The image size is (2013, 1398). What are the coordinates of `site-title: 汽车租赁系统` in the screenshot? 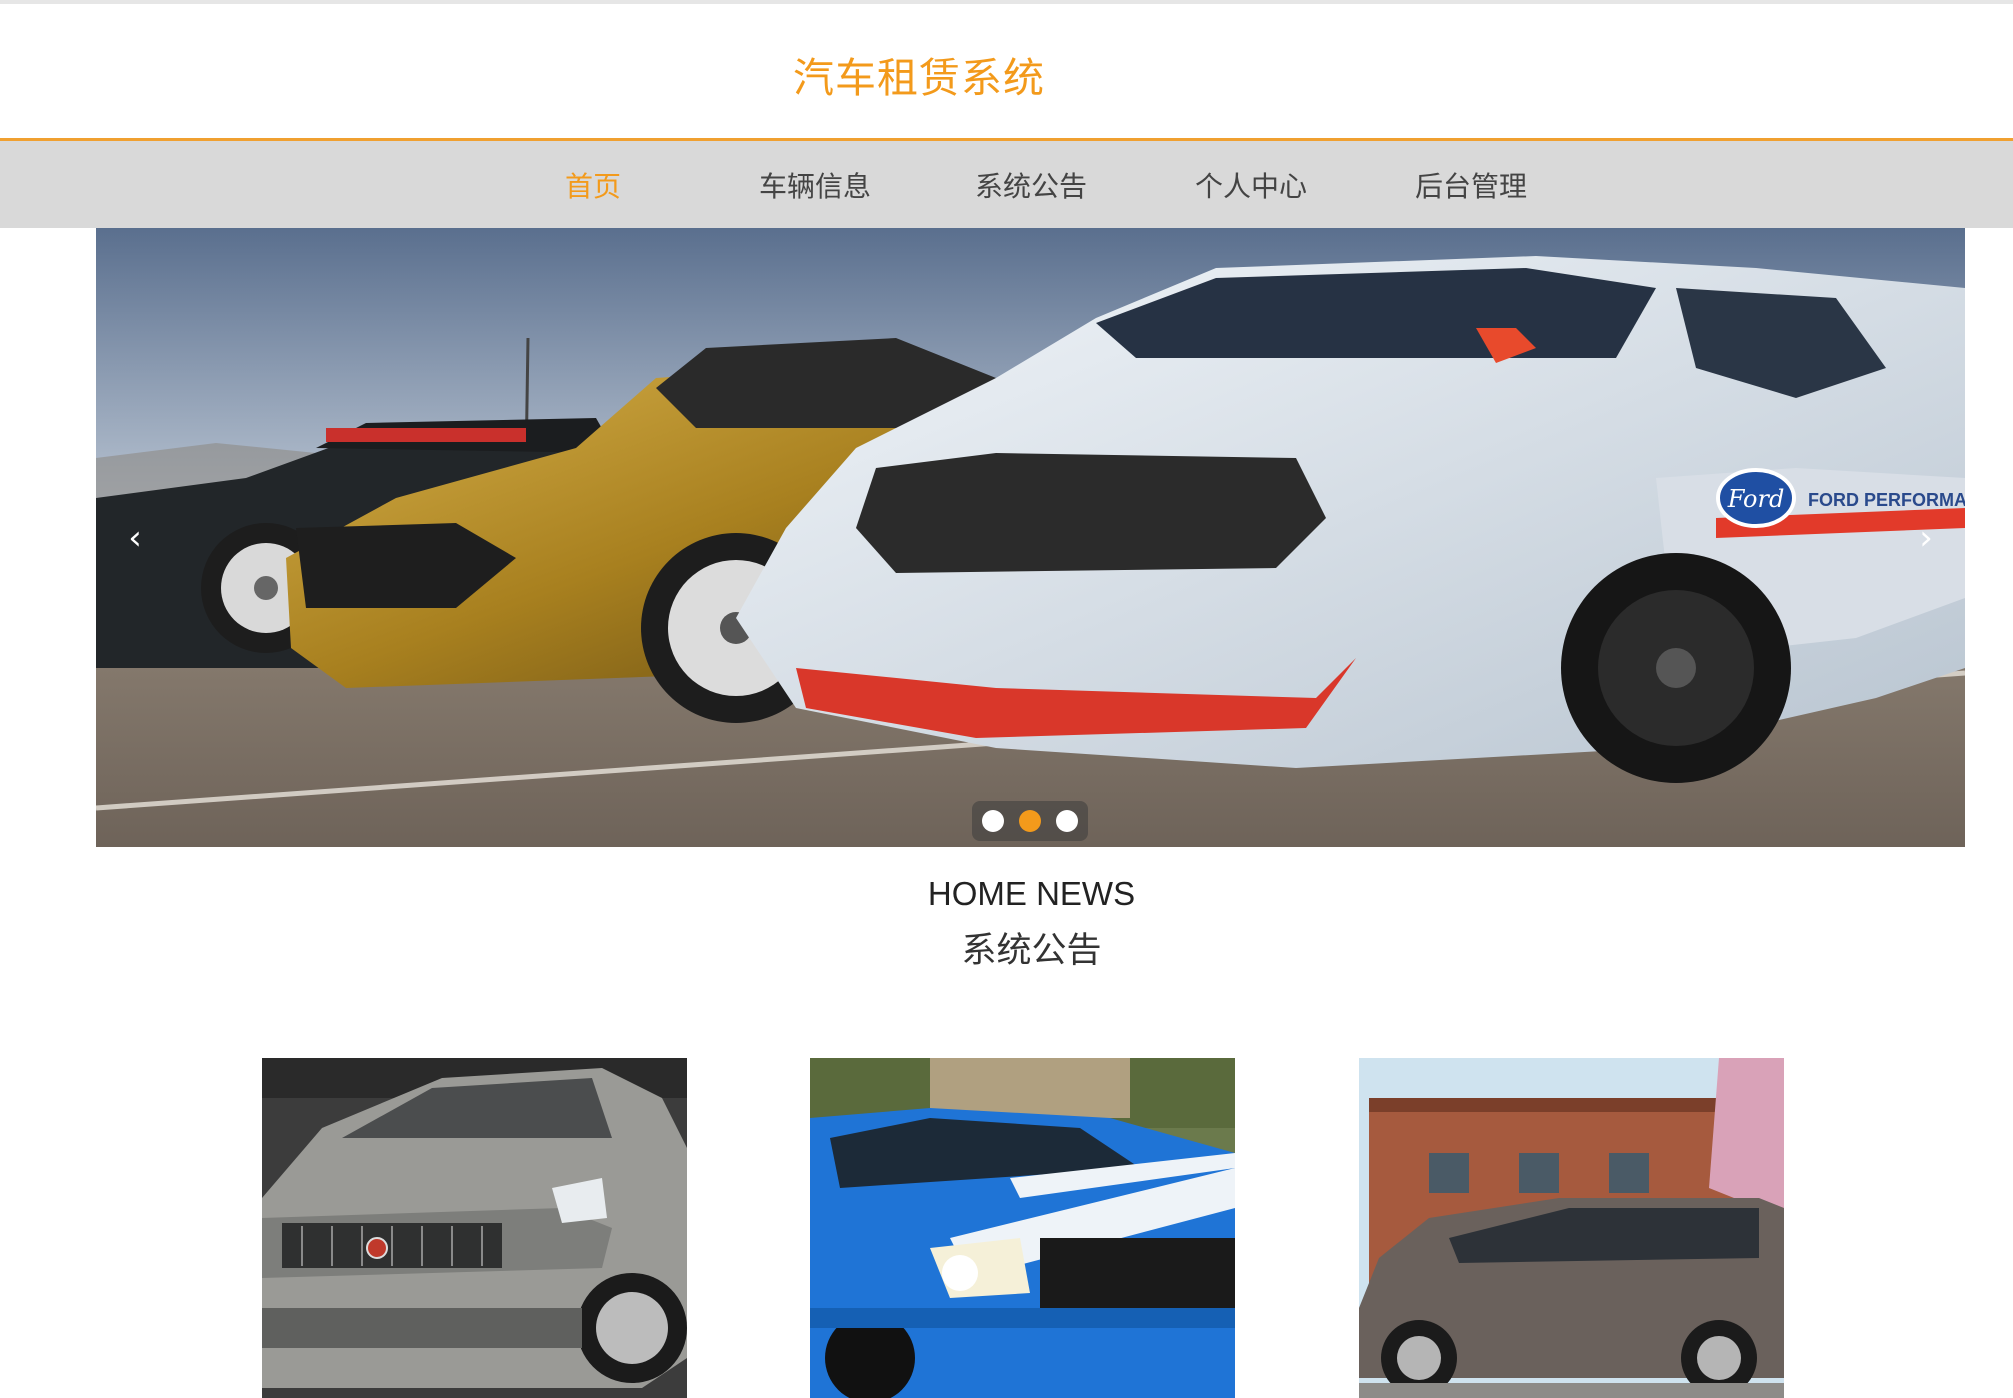 It's located at (919, 78).